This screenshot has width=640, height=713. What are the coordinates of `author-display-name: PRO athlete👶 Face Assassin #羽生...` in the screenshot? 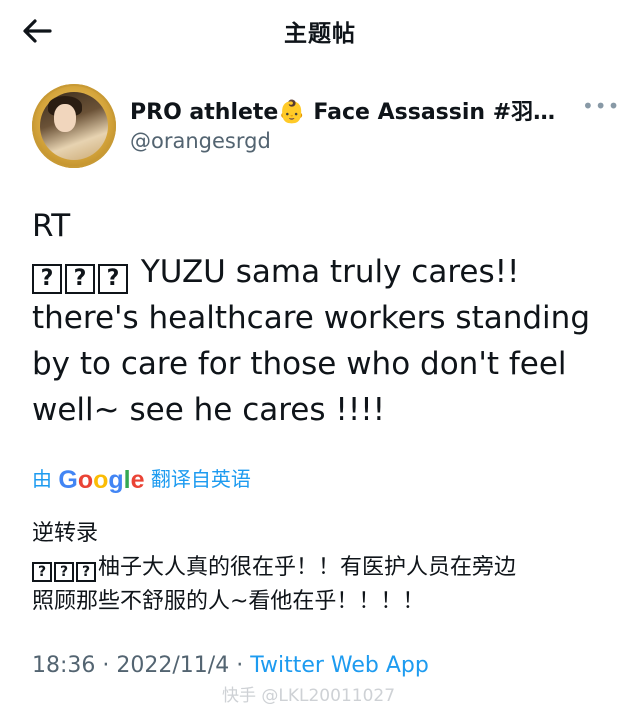 It's located at (352, 110).